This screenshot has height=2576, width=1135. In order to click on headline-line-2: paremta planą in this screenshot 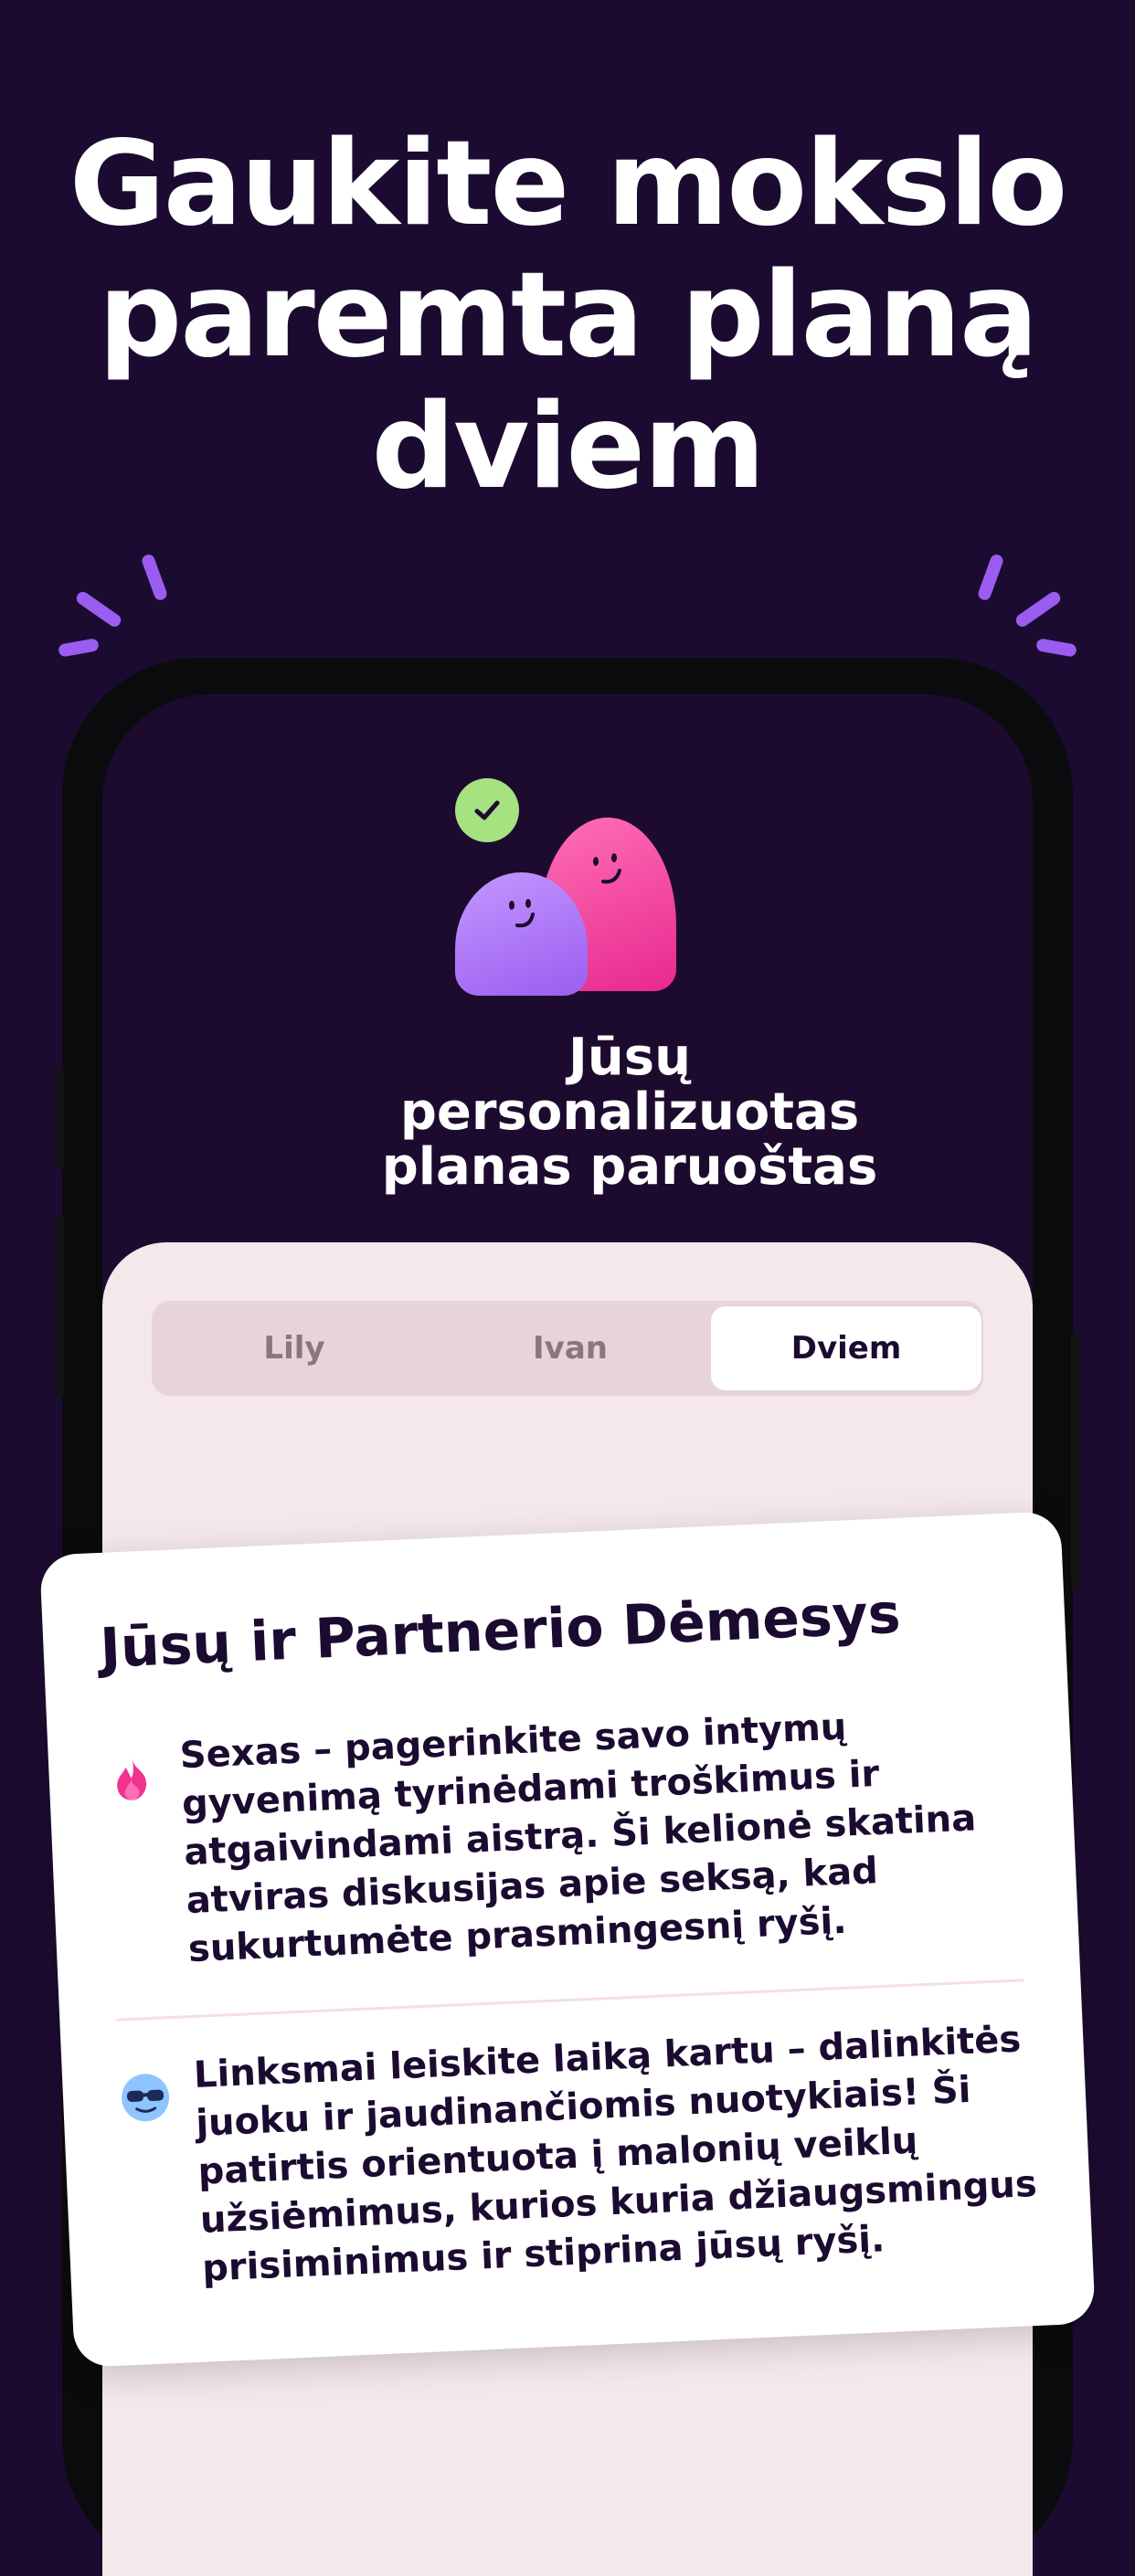, I will do `click(568, 316)`.